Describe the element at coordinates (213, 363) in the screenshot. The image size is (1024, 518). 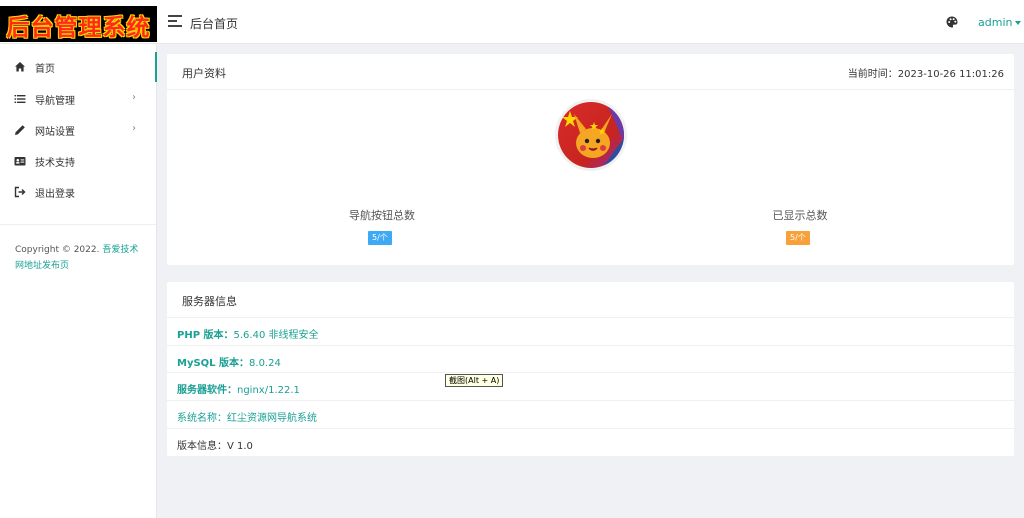
I see `info-label: MySQL 版本：` at that location.